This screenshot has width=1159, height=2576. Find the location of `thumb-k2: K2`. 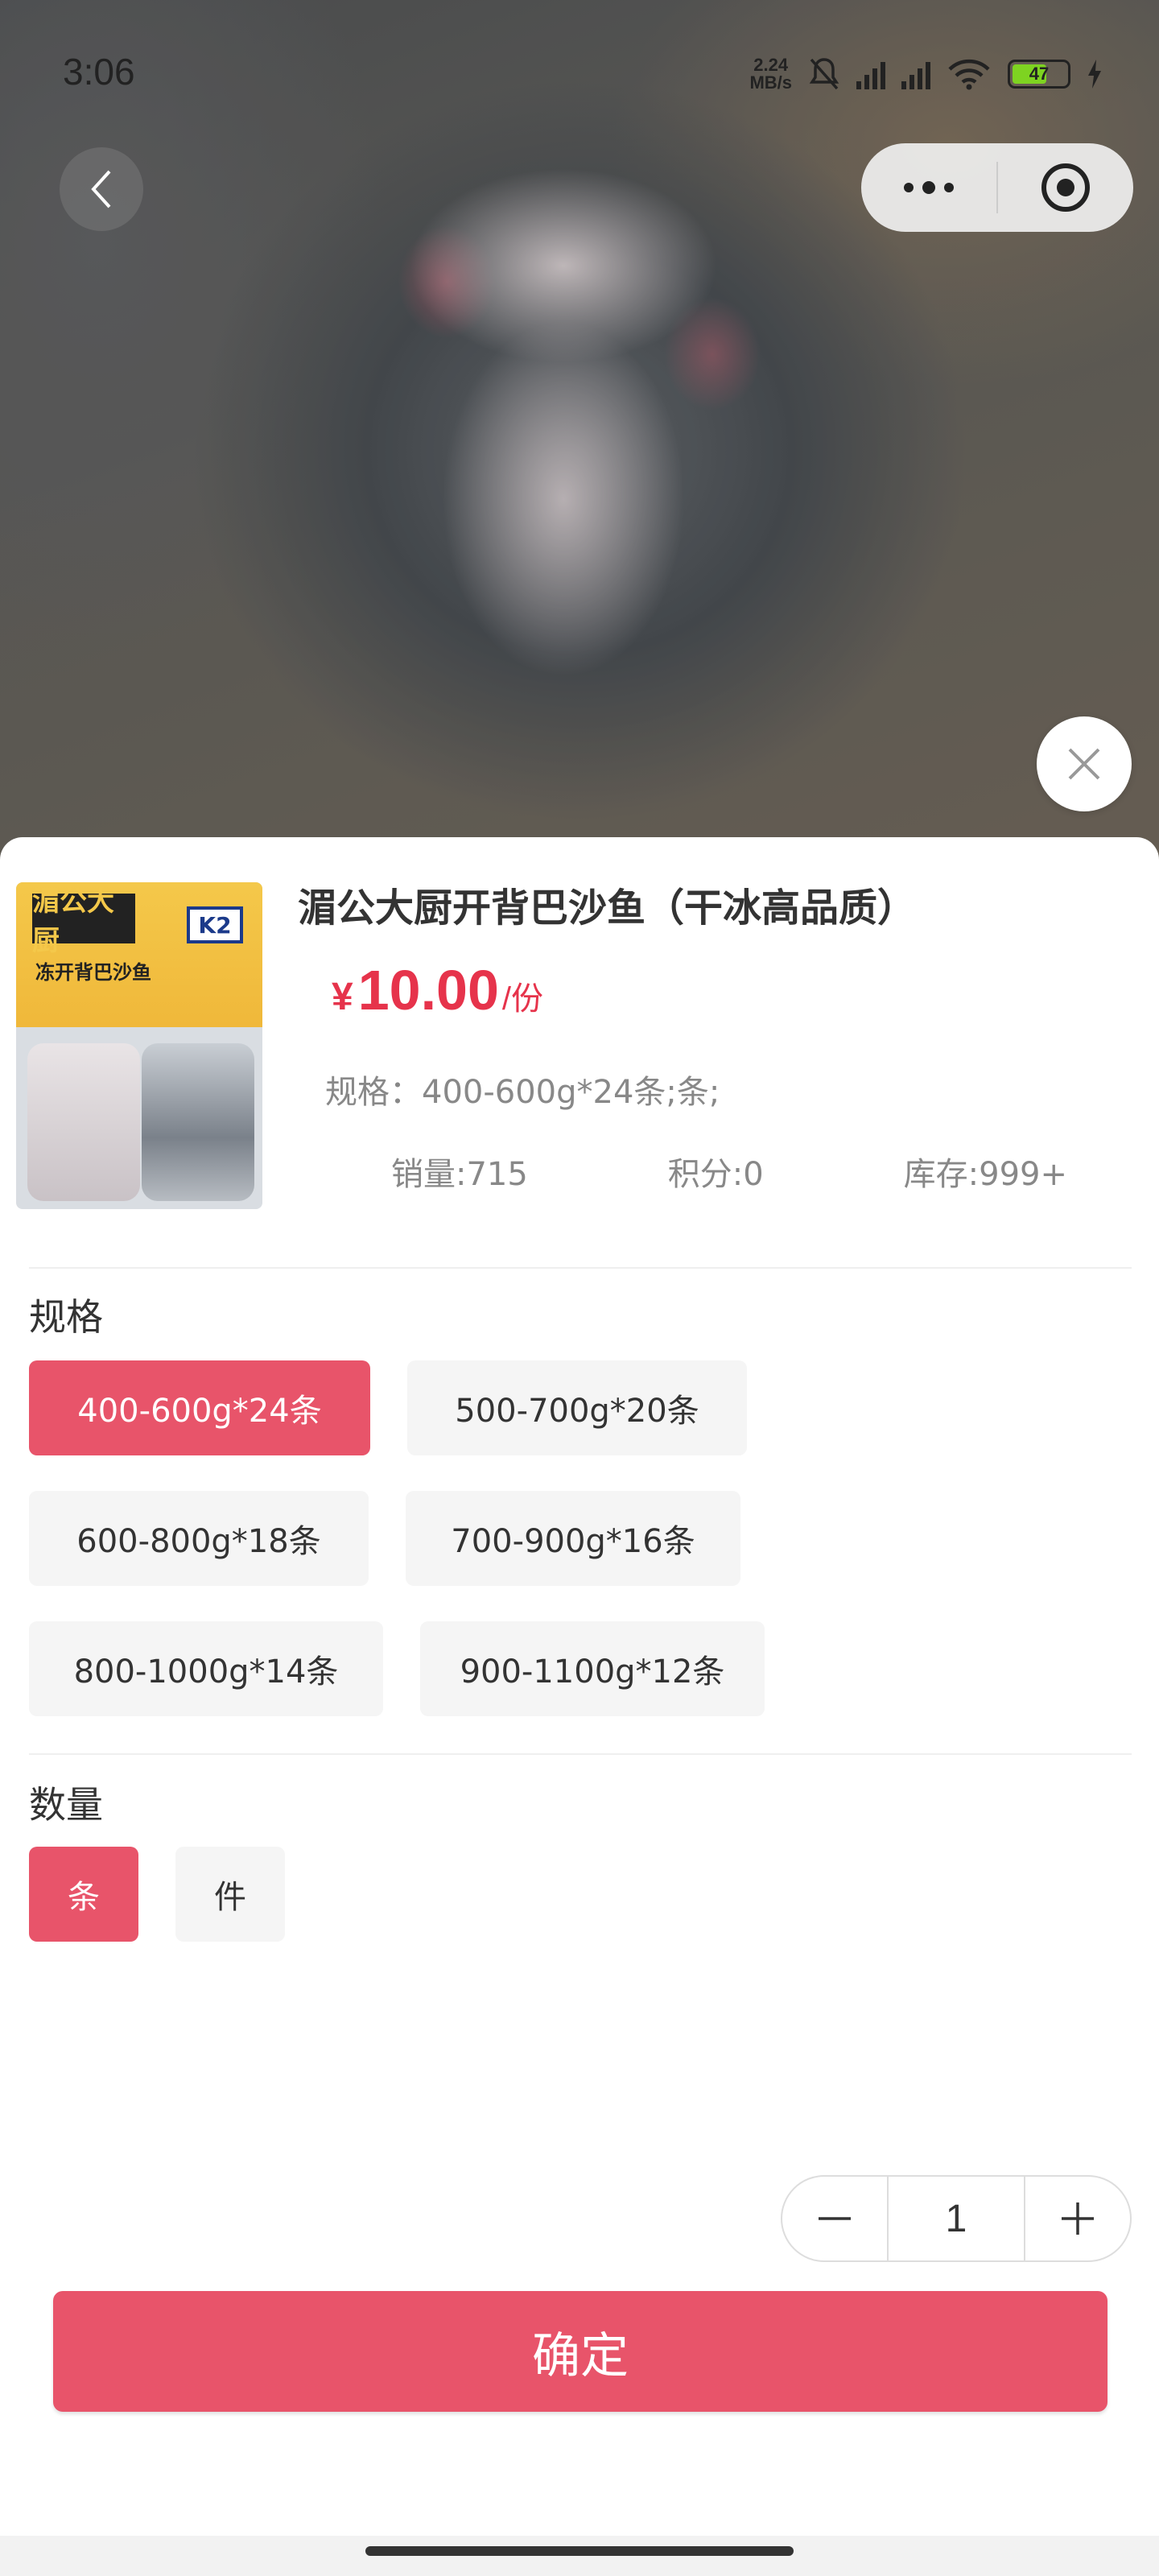

thumb-k2: K2 is located at coordinates (215, 925).